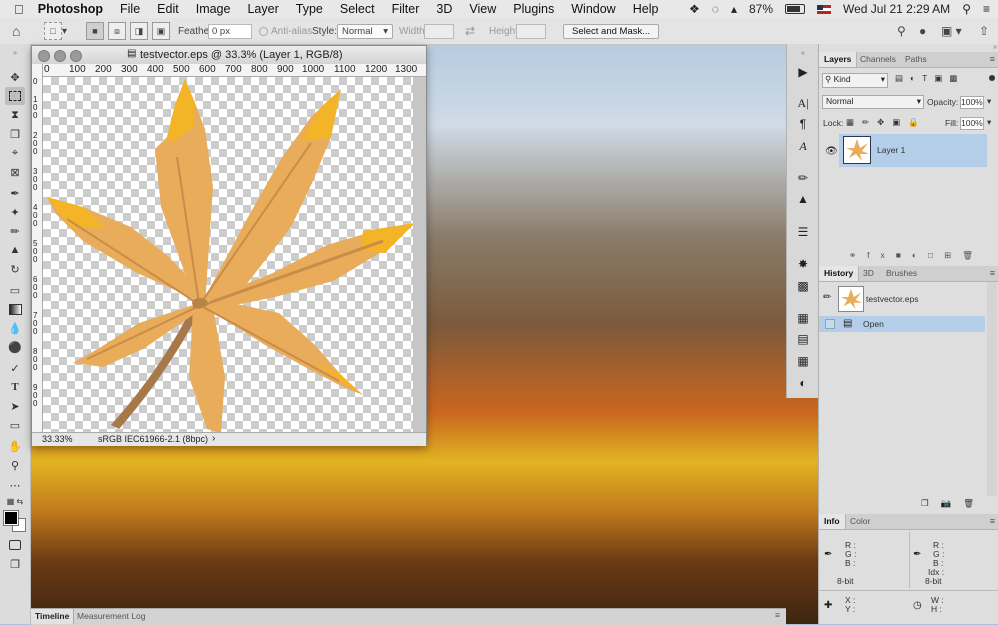 Image resolution: width=998 pixels, height=625 pixels. What do you see at coordinates (37, 248) in the screenshot?
I see `vertical-ruler: 0 100 200 300 400 500 600 700 800 900` at bounding box center [37, 248].